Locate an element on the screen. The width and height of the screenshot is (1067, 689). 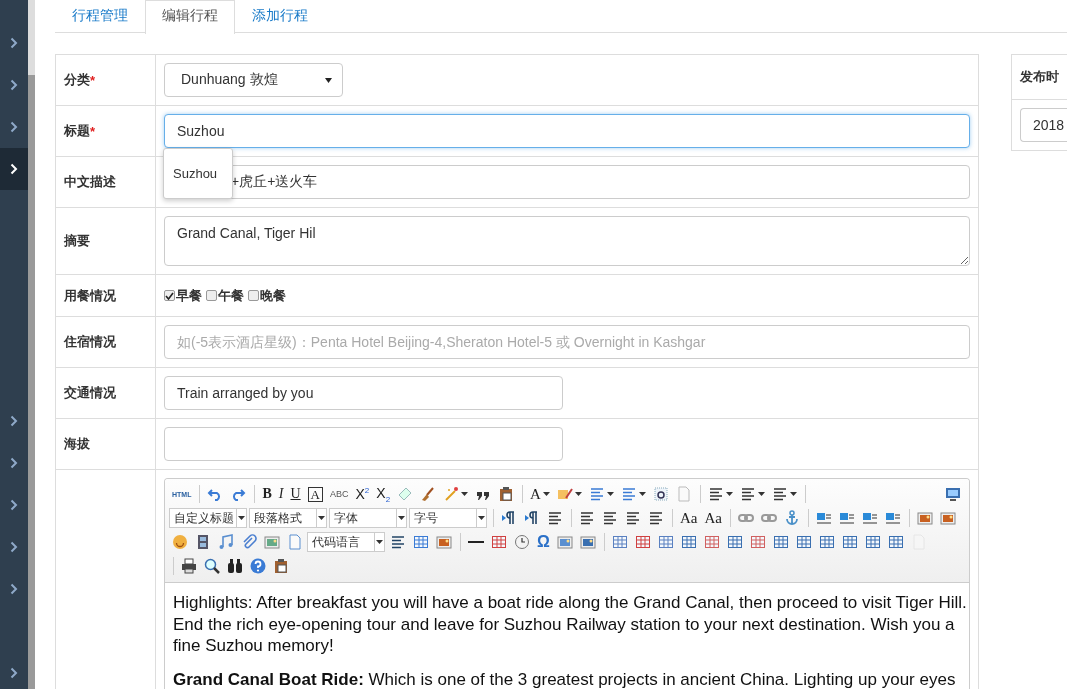
field-label: 中文描述 is located at coordinates (90, 182).